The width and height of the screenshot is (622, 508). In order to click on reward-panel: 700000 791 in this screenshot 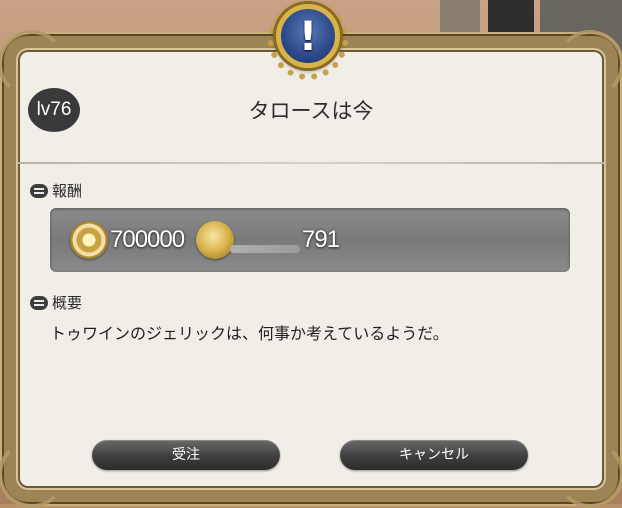, I will do `click(310, 240)`.